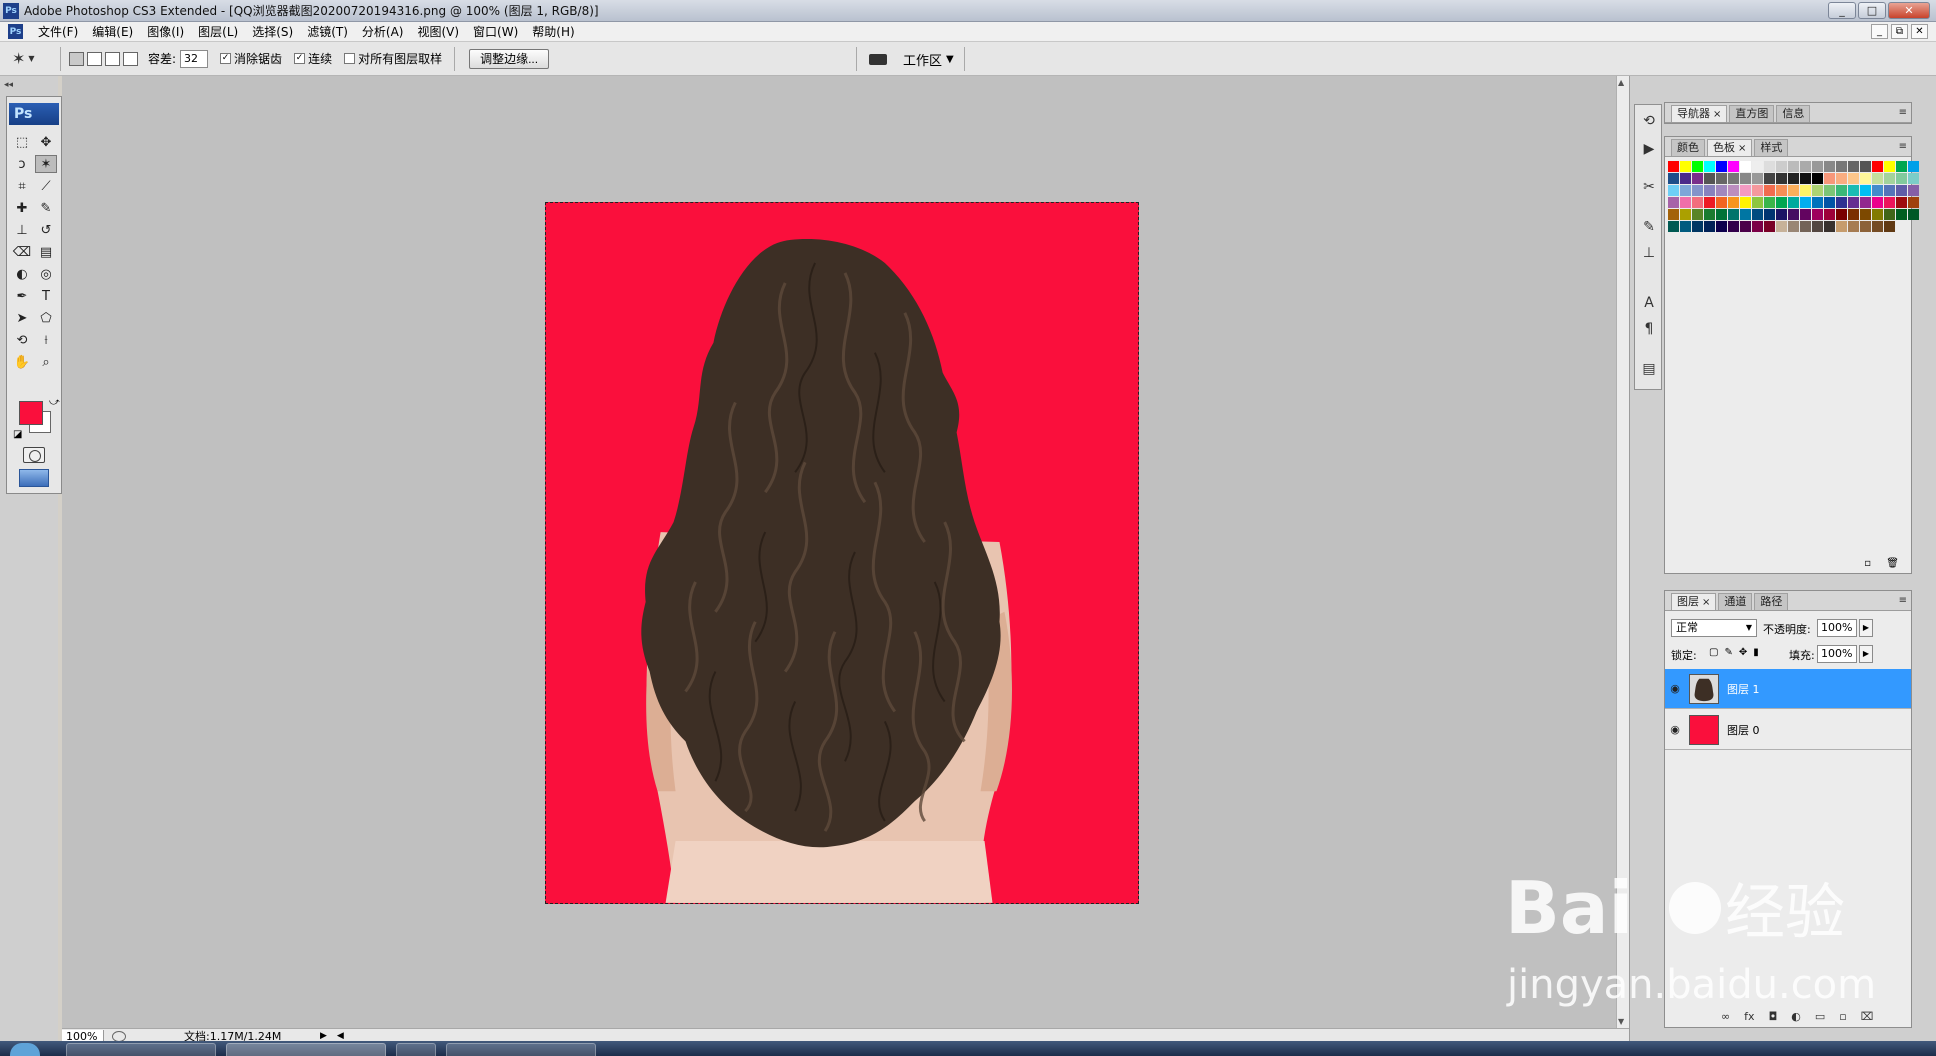 The height and width of the screenshot is (1056, 1936). I want to click on fill-input: 100%, so click(1837, 654).